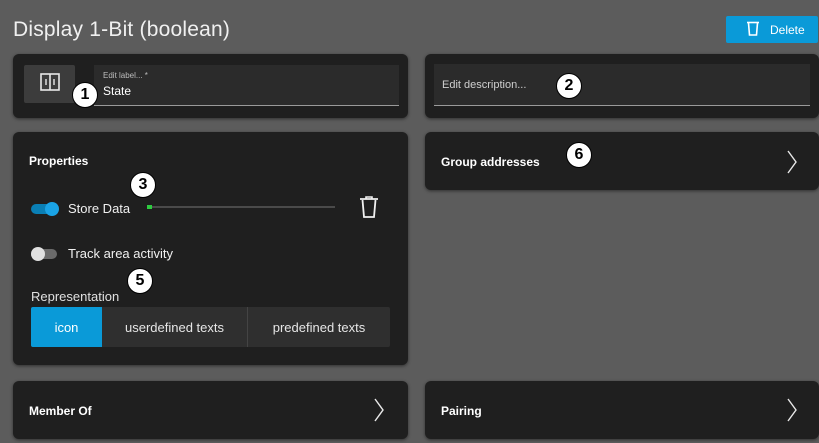 Image resolution: width=819 pixels, height=443 pixels. I want to click on group-addresses-card: Group addresses, so click(622, 161).